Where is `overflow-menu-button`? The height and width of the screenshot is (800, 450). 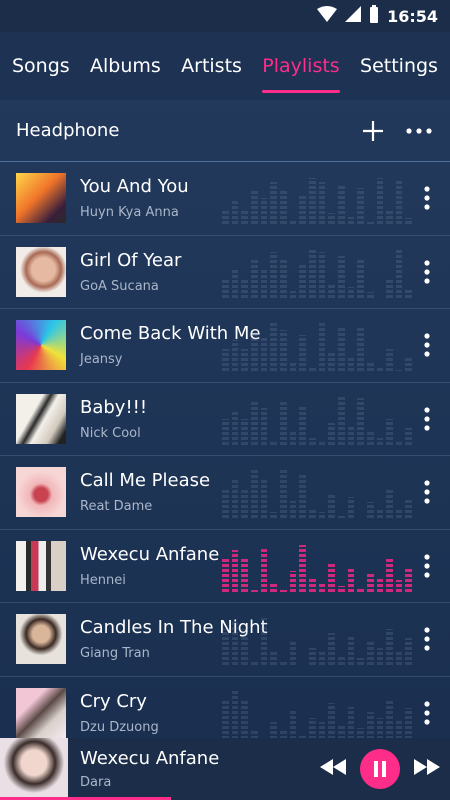 overflow-menu-button is located at coordinates (419, 131).